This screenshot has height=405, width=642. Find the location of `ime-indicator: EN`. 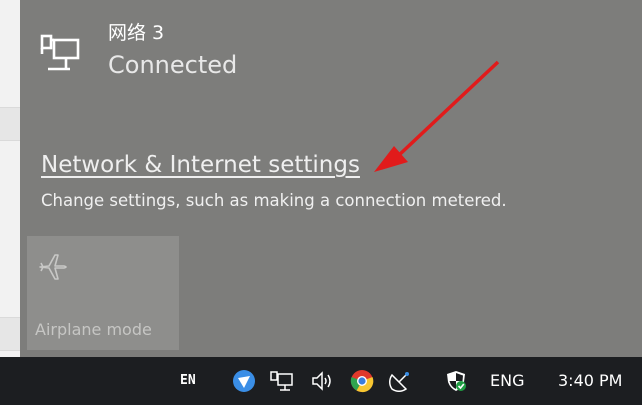

ime-indicator: EN is located at coordinates (188, 380).